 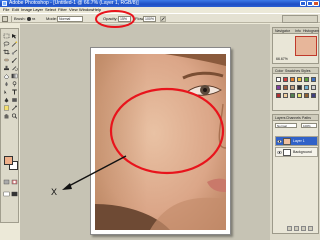 What do you see at coordinates (6, 52) in the screenshot?
I see `crop-tool-icon` at bounding box center [6, 52].